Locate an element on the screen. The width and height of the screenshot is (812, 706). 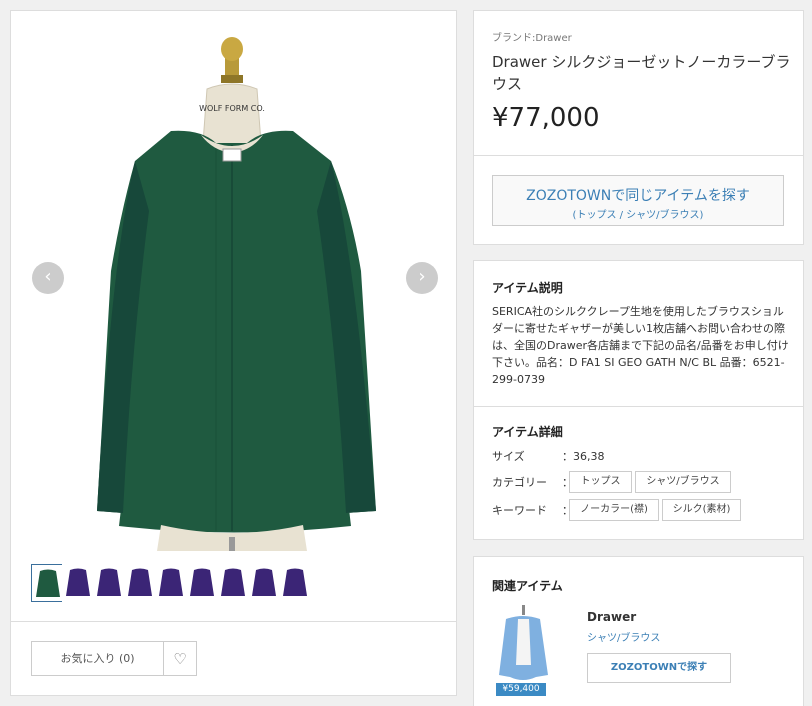
product-title: Drawer シルクジョーゼットノーカラーブラウス is located at coordinates (641, 73).